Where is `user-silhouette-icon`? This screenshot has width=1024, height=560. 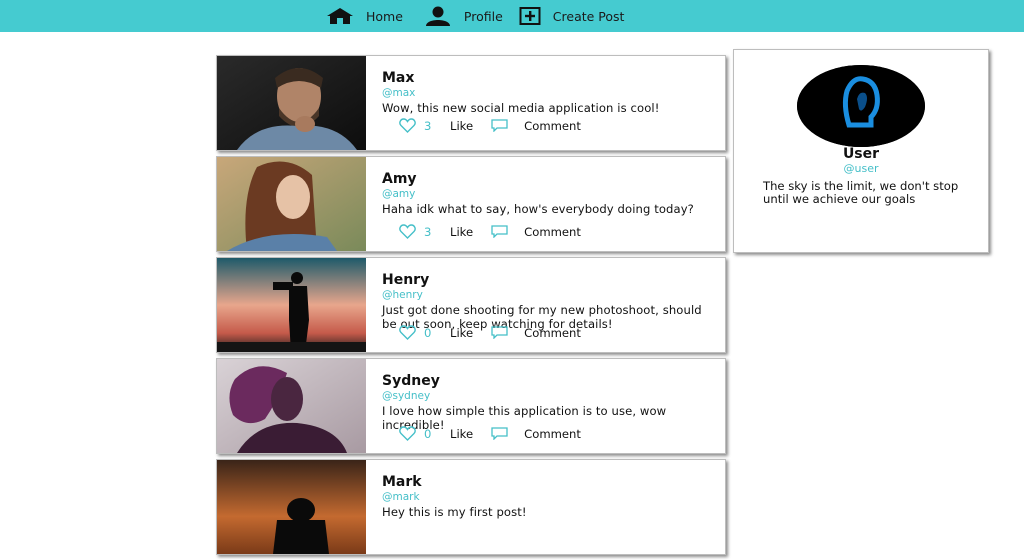
user-silhouette-icon is located at coordinates (861, 106).